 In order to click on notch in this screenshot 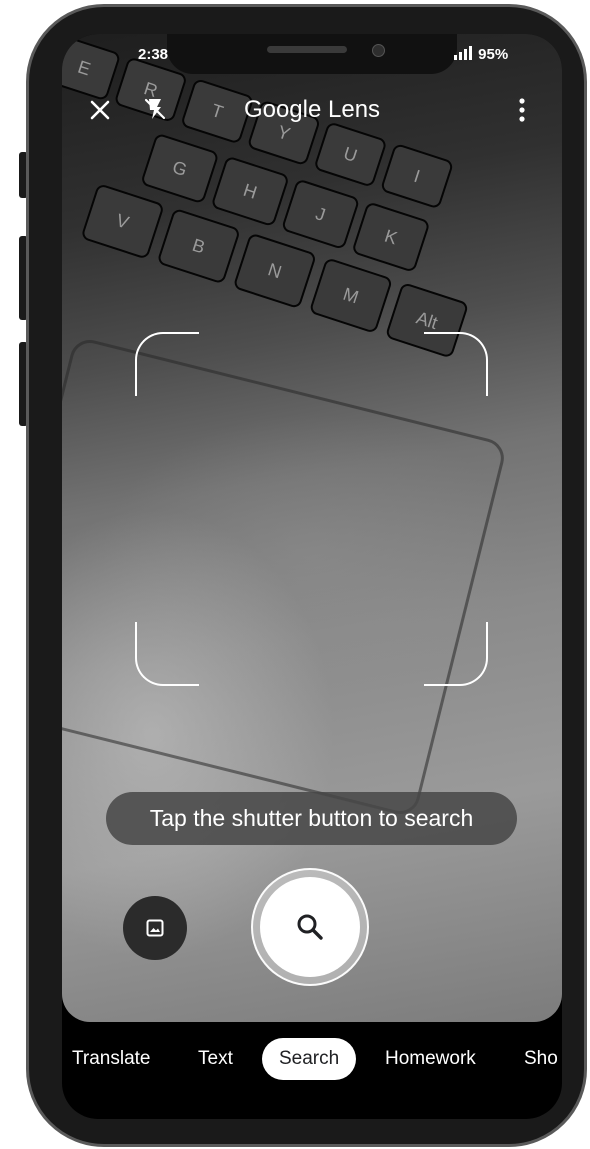, I will do `click(312, 54)`.